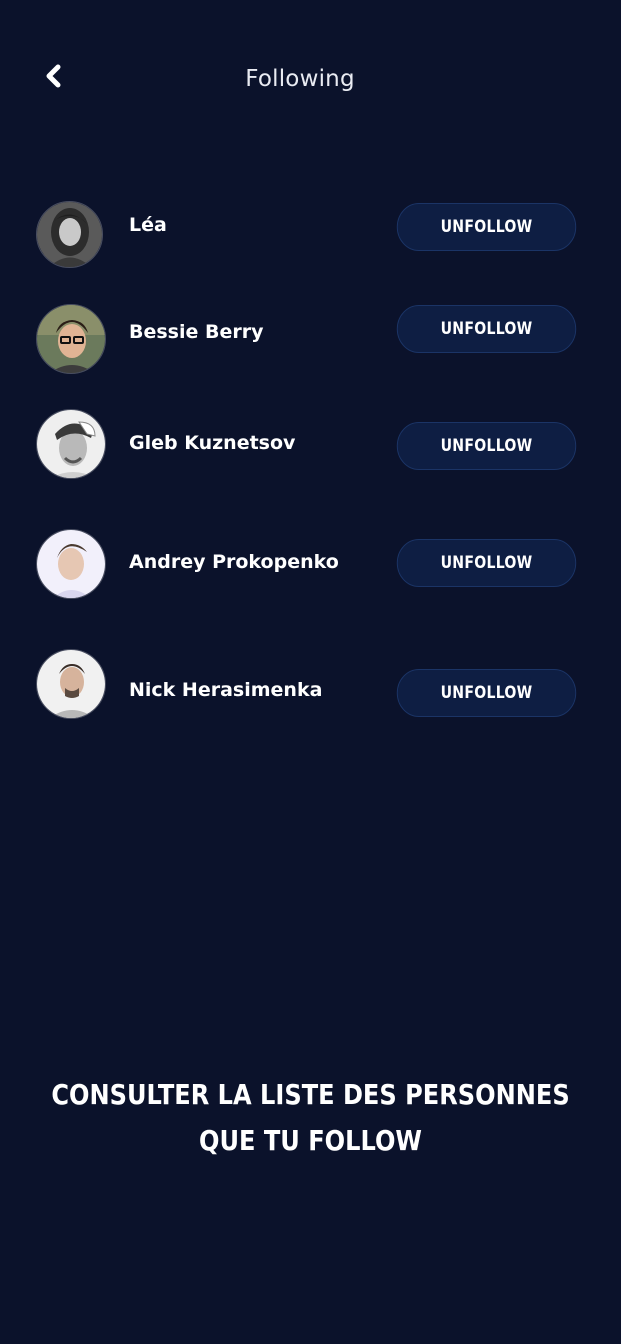 Image resolution: width=621 pixels, height=1344 pixels. What do you see at coordinates (310, 1094) in the screenshot?
I see `caption-line-1: CONSULTER LA LISTE DES PERSONNES` at bounding box center [310, 1094].